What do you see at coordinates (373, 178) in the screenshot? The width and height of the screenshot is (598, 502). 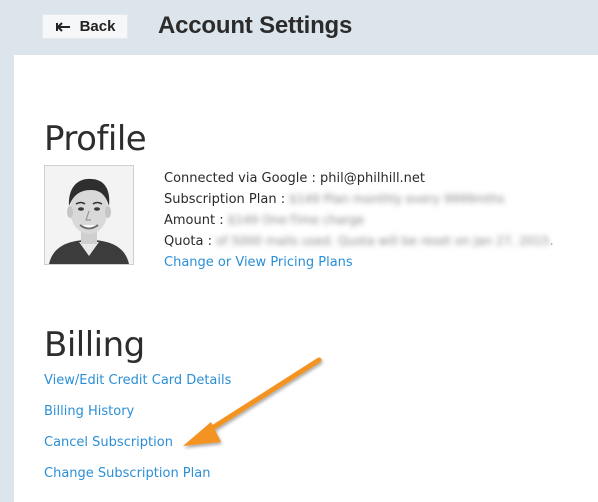 I see `email-value: phil@philhill.net` at bounding box center [373, 178].